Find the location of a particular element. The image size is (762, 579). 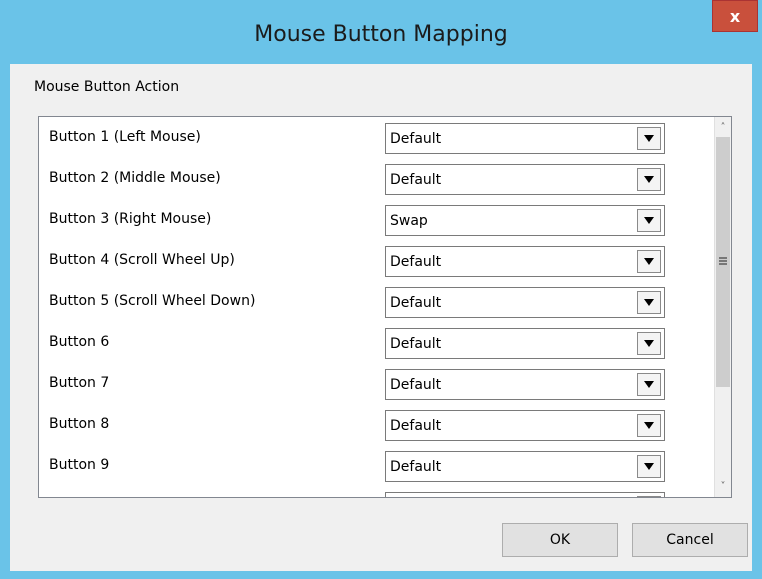

action-select: Swap is located at coordinates (525, 220).